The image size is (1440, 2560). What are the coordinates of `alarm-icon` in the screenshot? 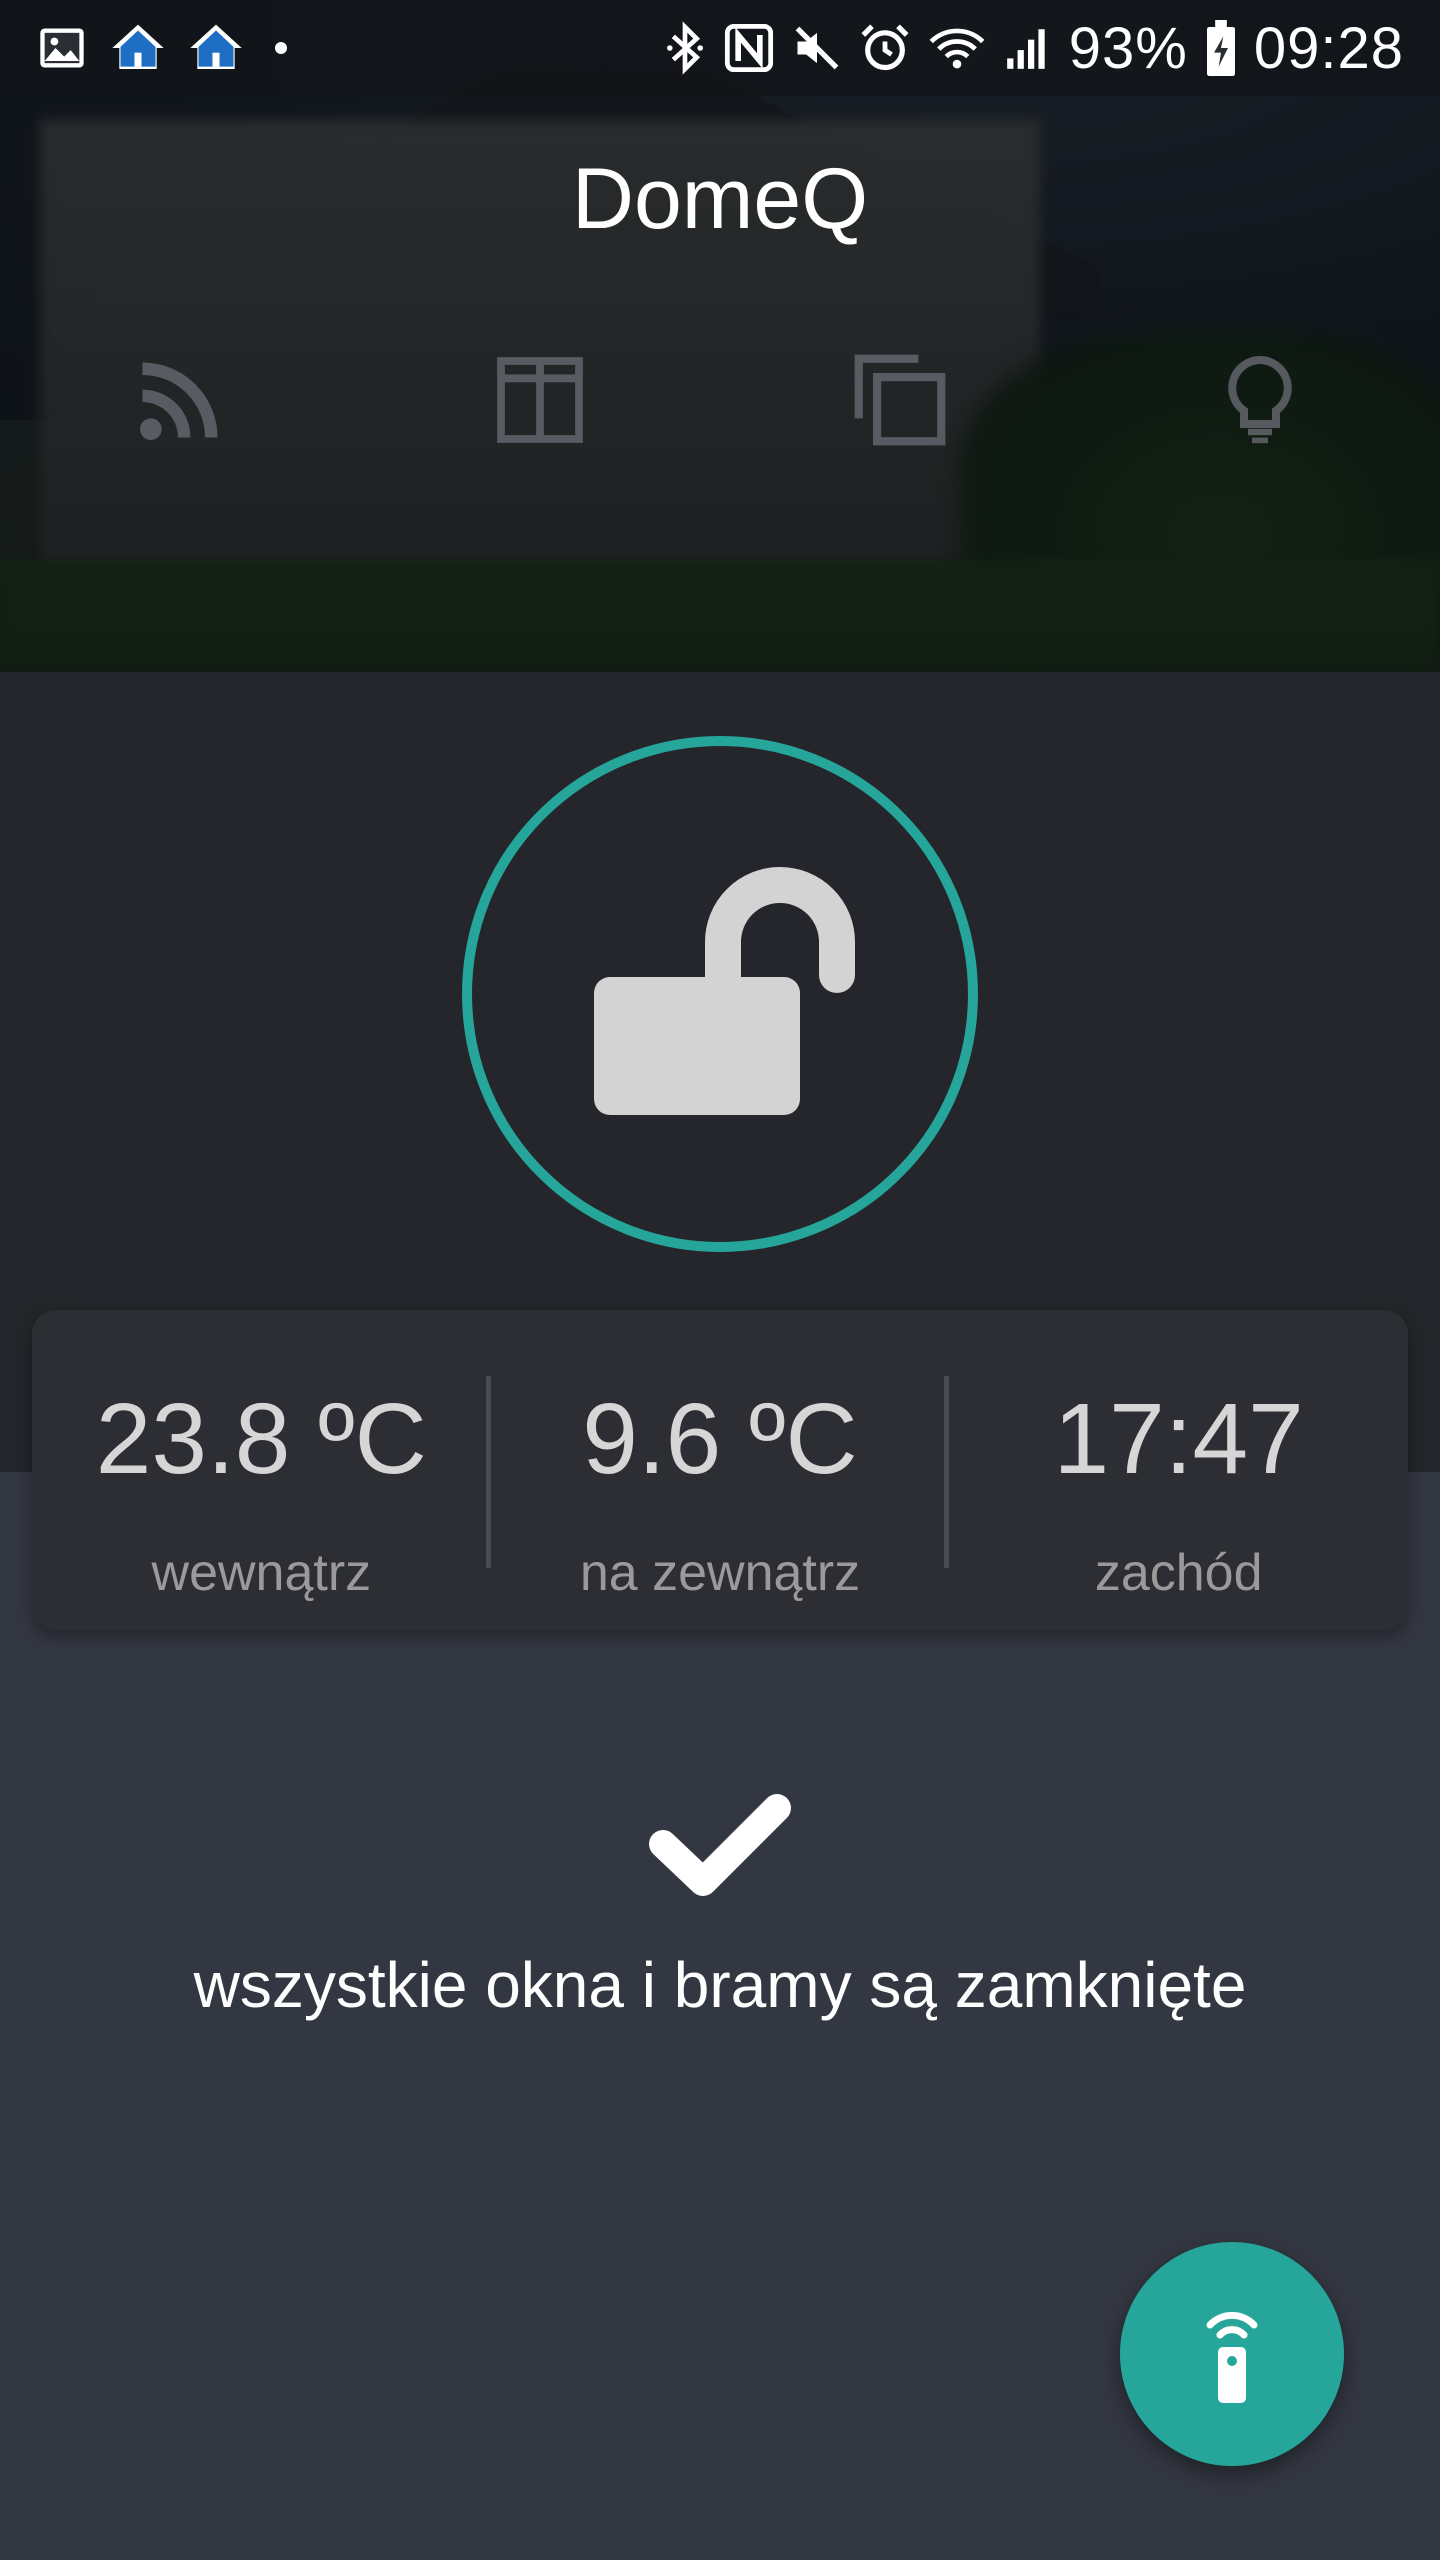 It's located at (885, 48).